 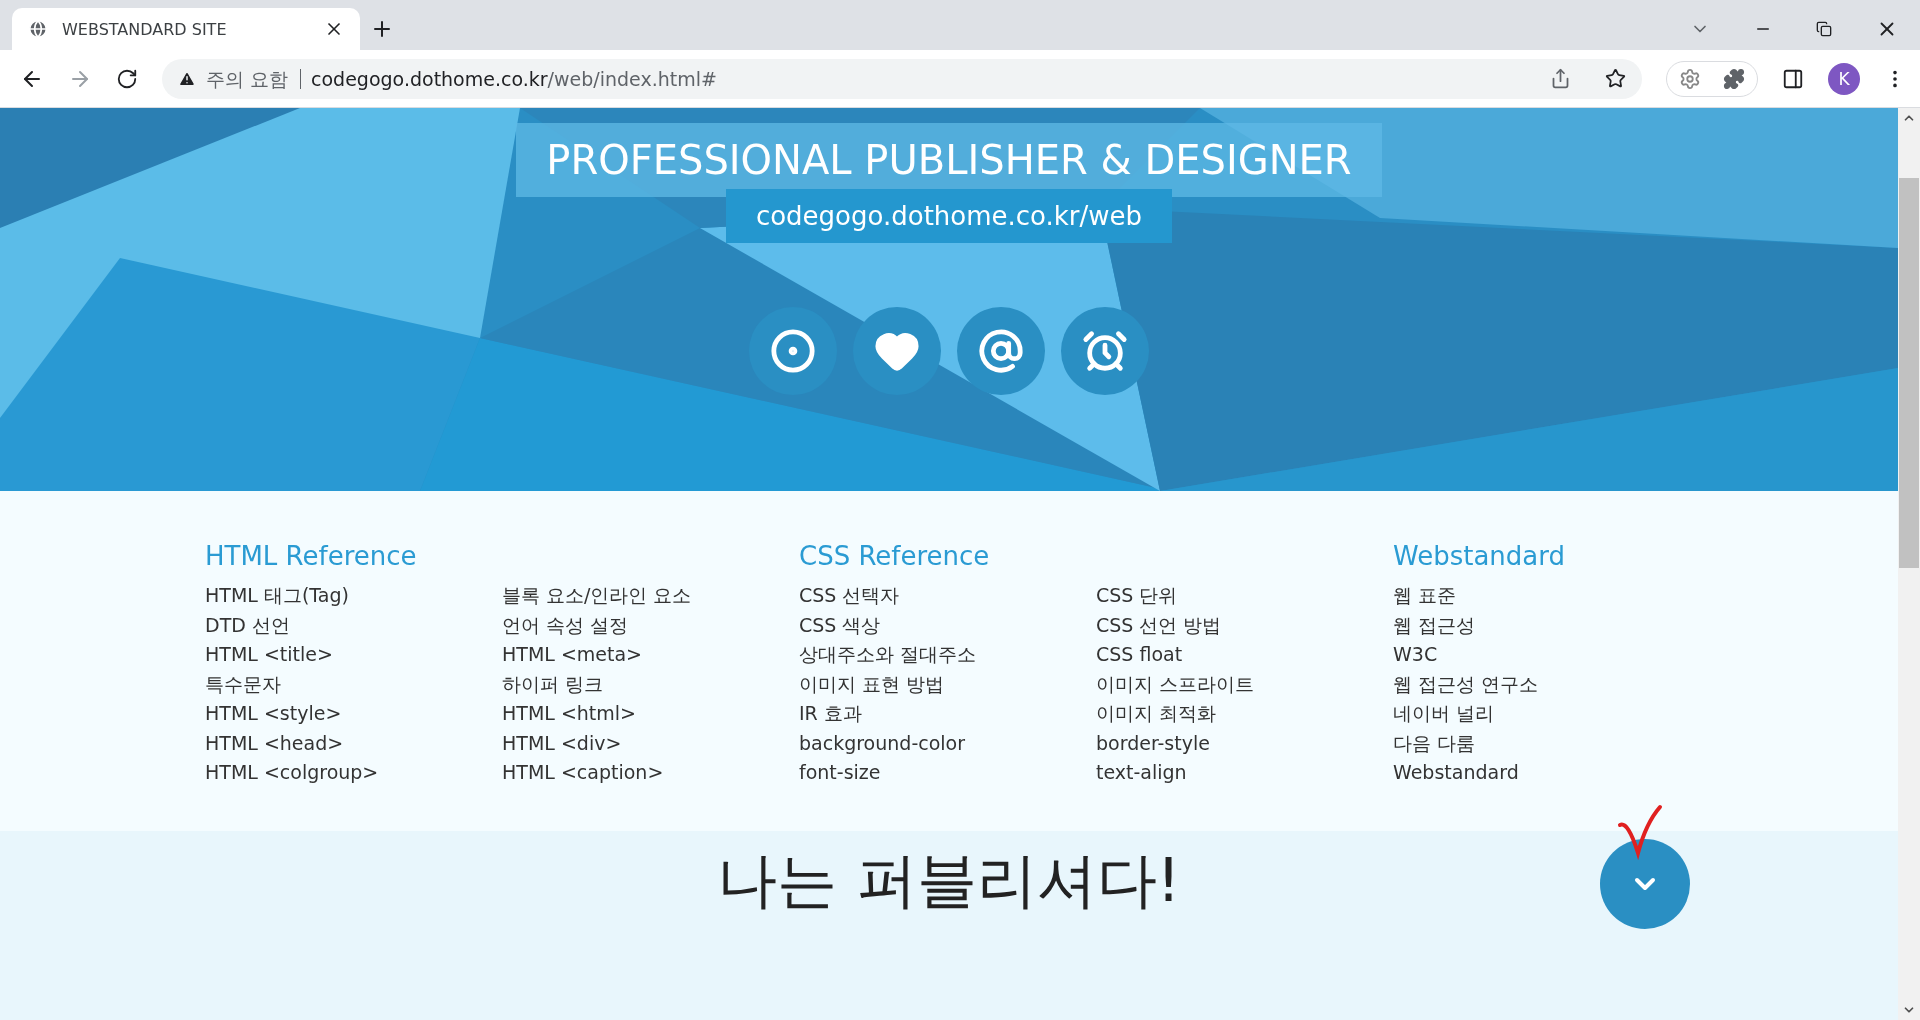 What do you see at coordinates (947, 773) in the screenshot?
I see `reference-link: font-size` at bounding box center [947, 773].